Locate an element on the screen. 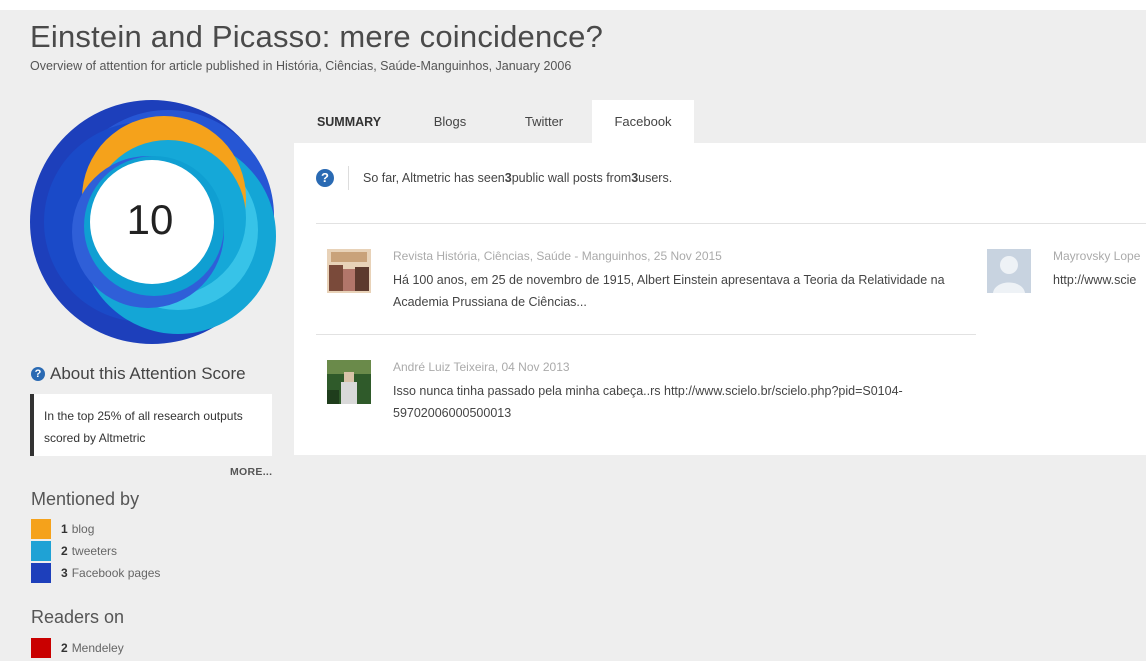 This screenshot has height=661, width=1146. mention-facebook: 3 Facebook pages is located at coordinates (95, 573).